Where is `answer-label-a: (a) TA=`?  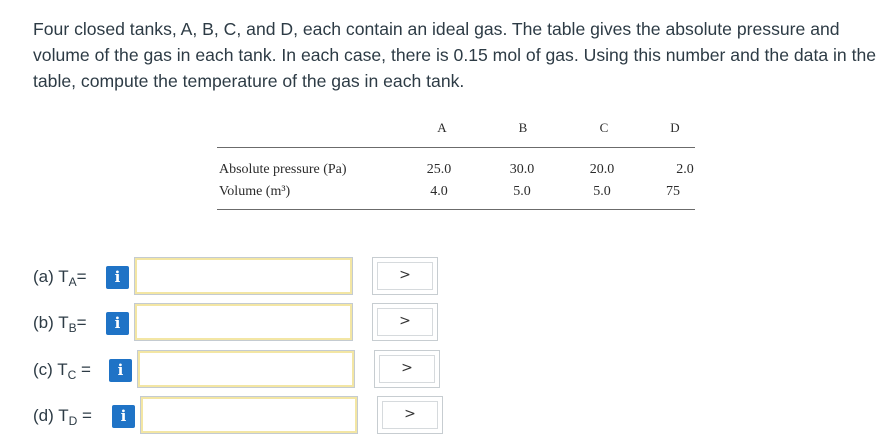
answer-label-a: (a) TA= is located at coordinates (60, 278).